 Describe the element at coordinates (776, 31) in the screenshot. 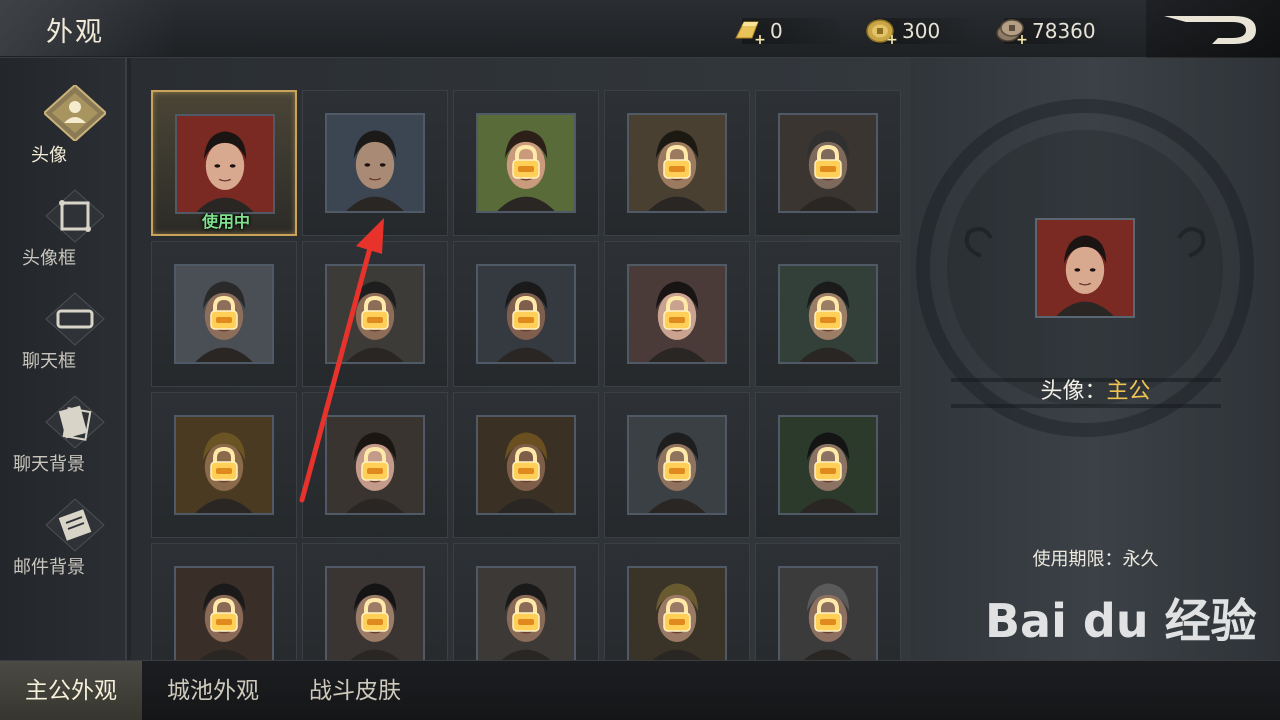

I see `currency-value: 0` at that location.